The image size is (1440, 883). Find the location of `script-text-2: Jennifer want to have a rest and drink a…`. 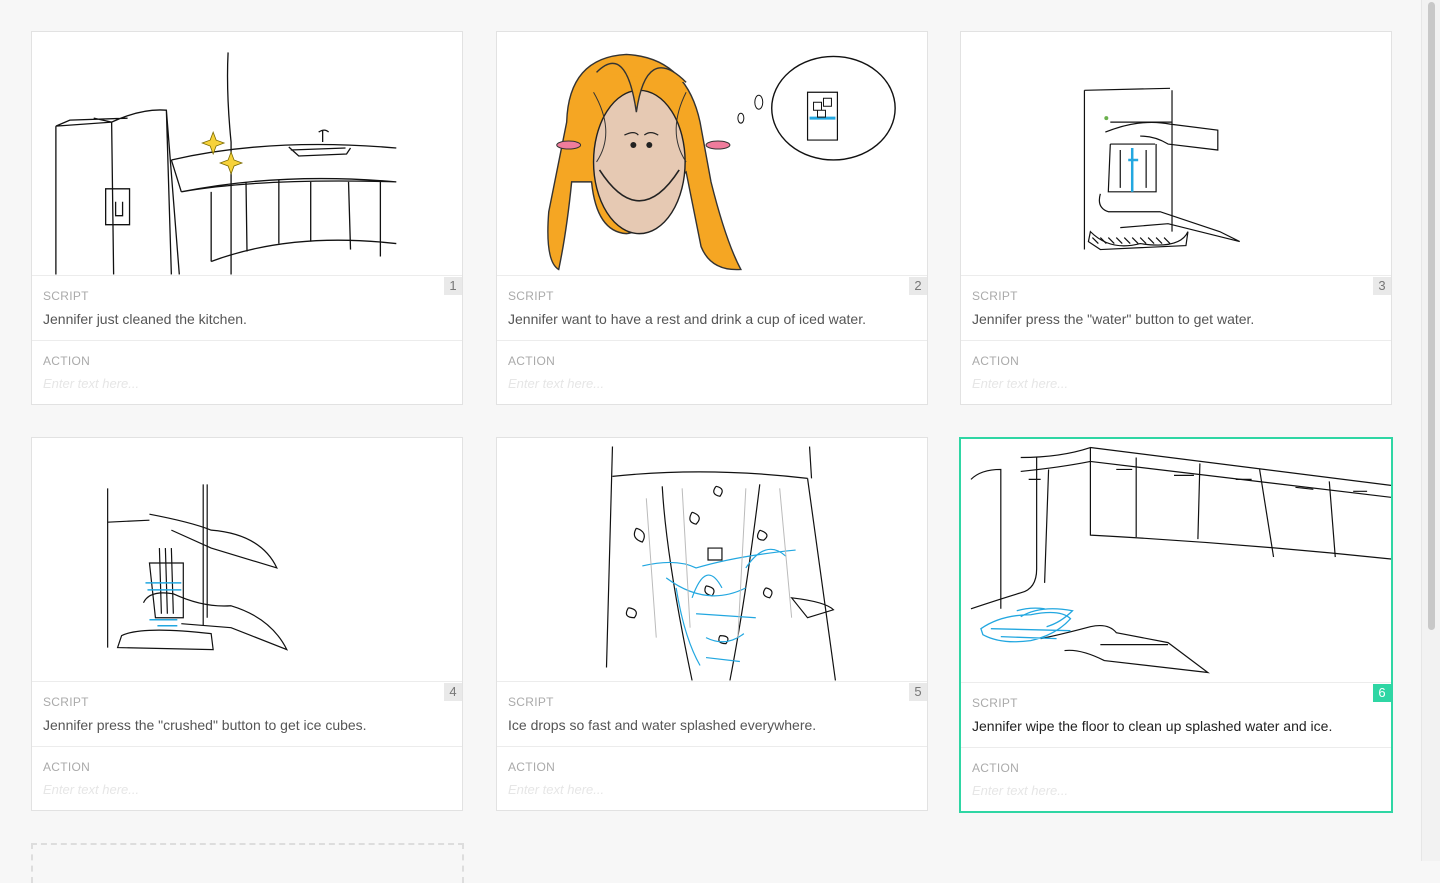

script-text-2: Jennifer want to have a rest and drink a… is located at coordinates (687, 319).